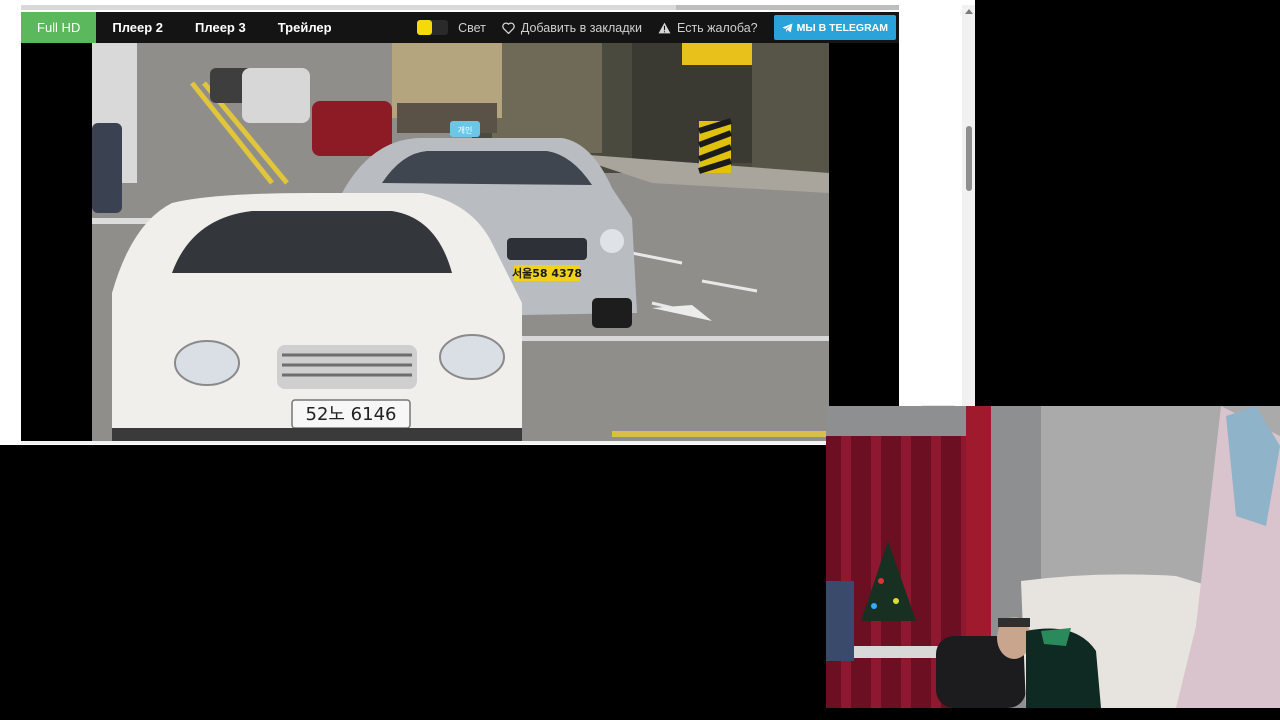 Image resolution: width=1280 pixels, height=720 pixels. I want to click on webcam-scene, so click(1053, 557).